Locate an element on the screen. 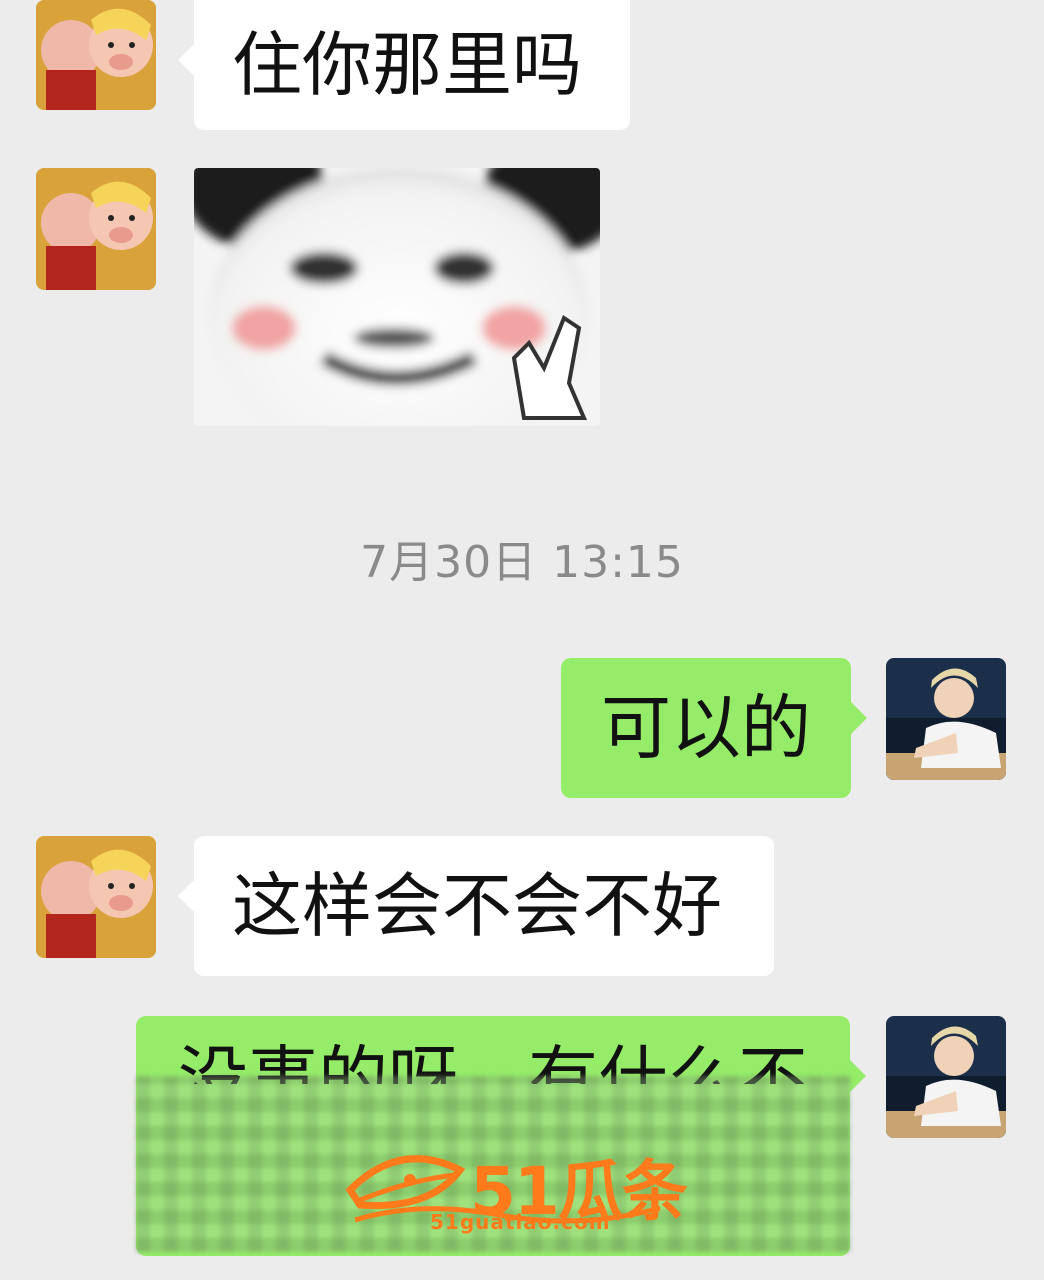 The height and width of the screenshot is (1280, 1044). message-bubble-outgoing: 可以的 is located at coordinates (714, 728).